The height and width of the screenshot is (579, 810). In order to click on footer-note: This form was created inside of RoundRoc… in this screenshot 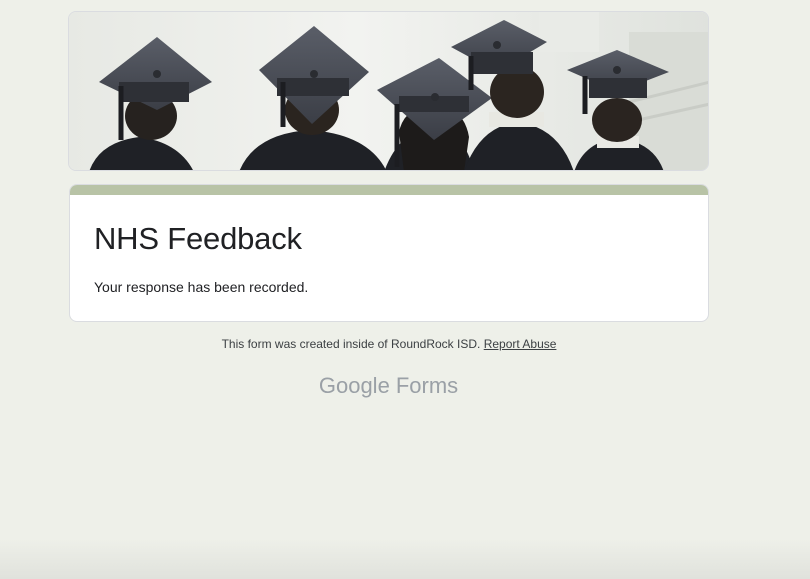, I will do `click(389, 344)`.